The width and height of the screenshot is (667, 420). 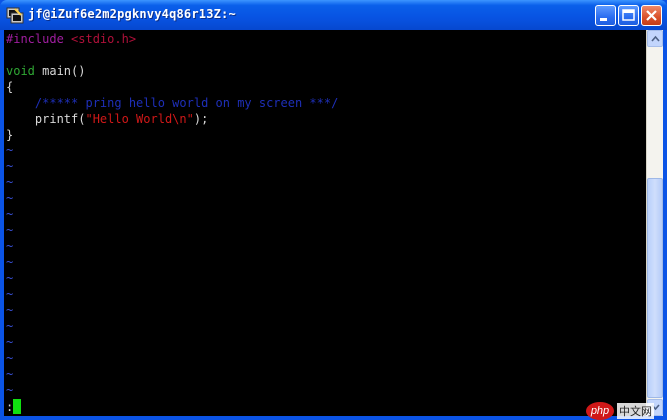 I want to click on include-directive: #include, so click(x=35, y=39).